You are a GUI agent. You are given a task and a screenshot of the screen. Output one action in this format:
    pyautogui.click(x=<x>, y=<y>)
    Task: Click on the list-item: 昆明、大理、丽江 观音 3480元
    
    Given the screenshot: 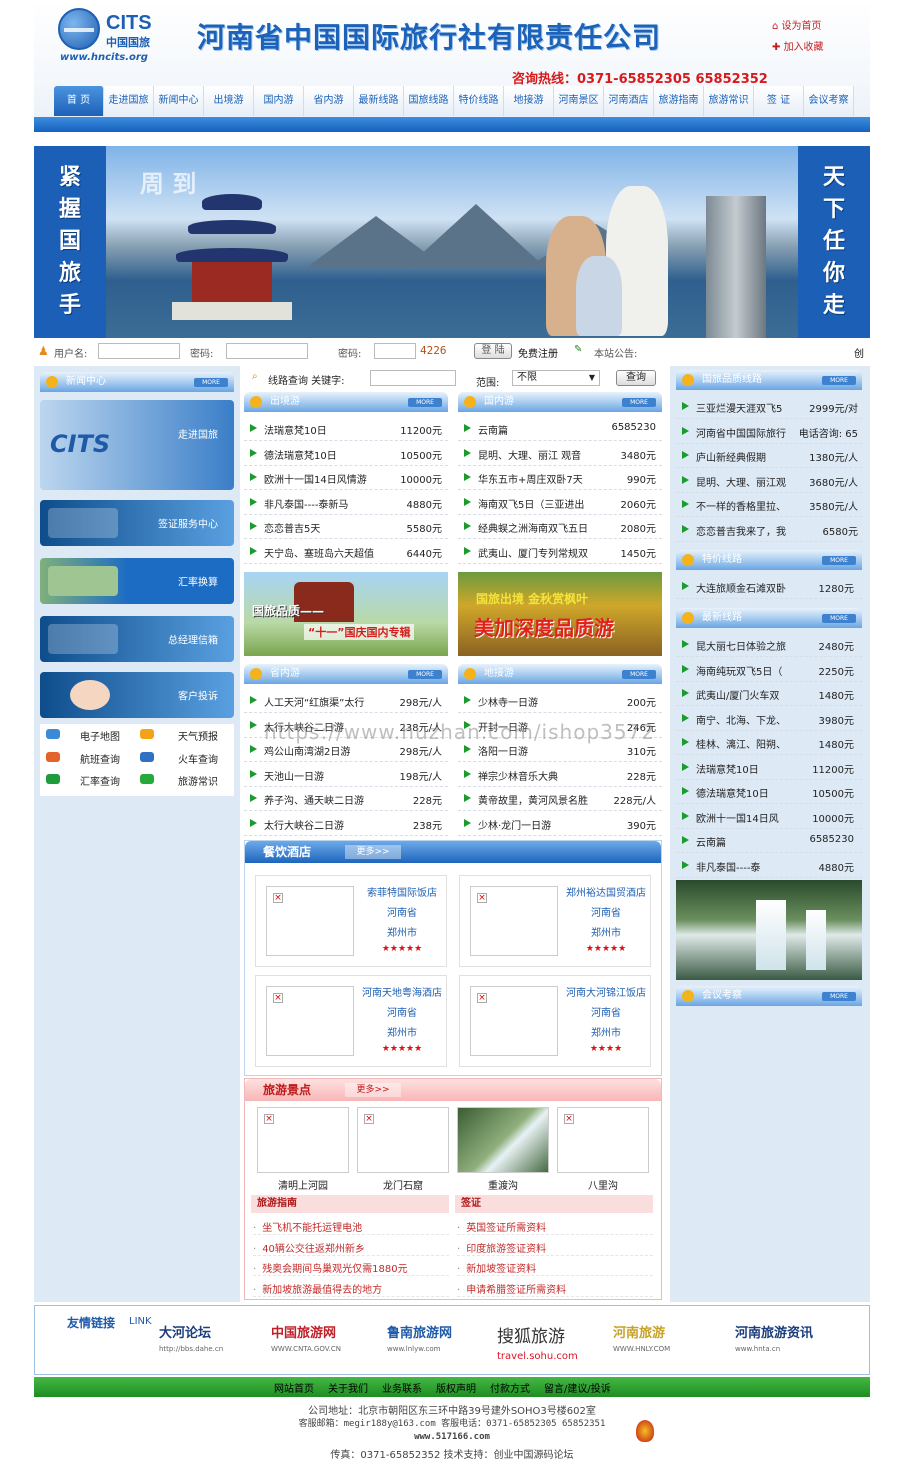 What is the action you would take?
    pyautogui.click(x=560, y=453)
    